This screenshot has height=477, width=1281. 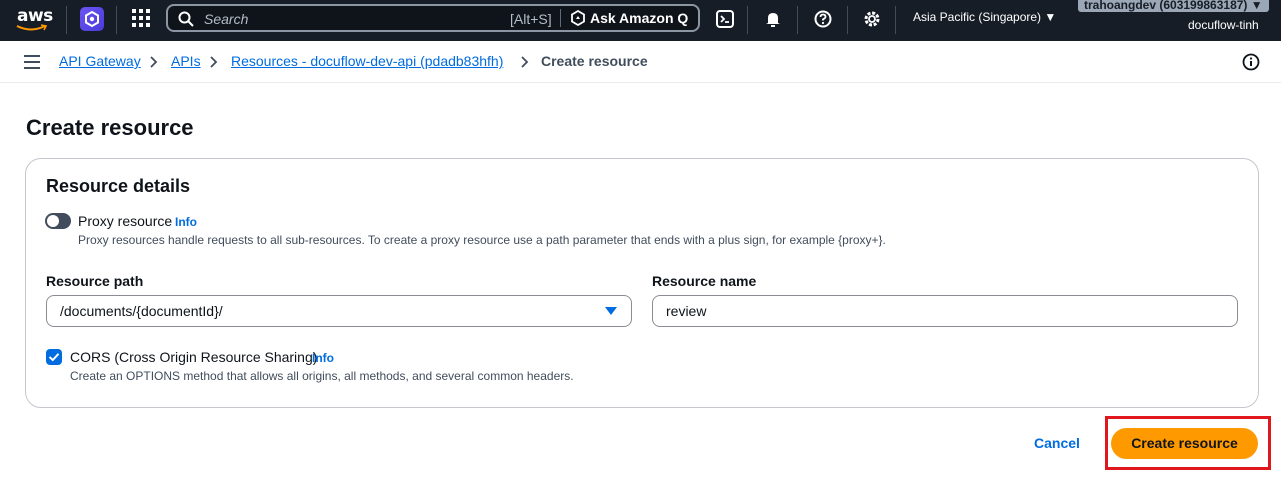 I want to click on resource-path-select: /documents/{documentId}/, so click(x=339, y=311).